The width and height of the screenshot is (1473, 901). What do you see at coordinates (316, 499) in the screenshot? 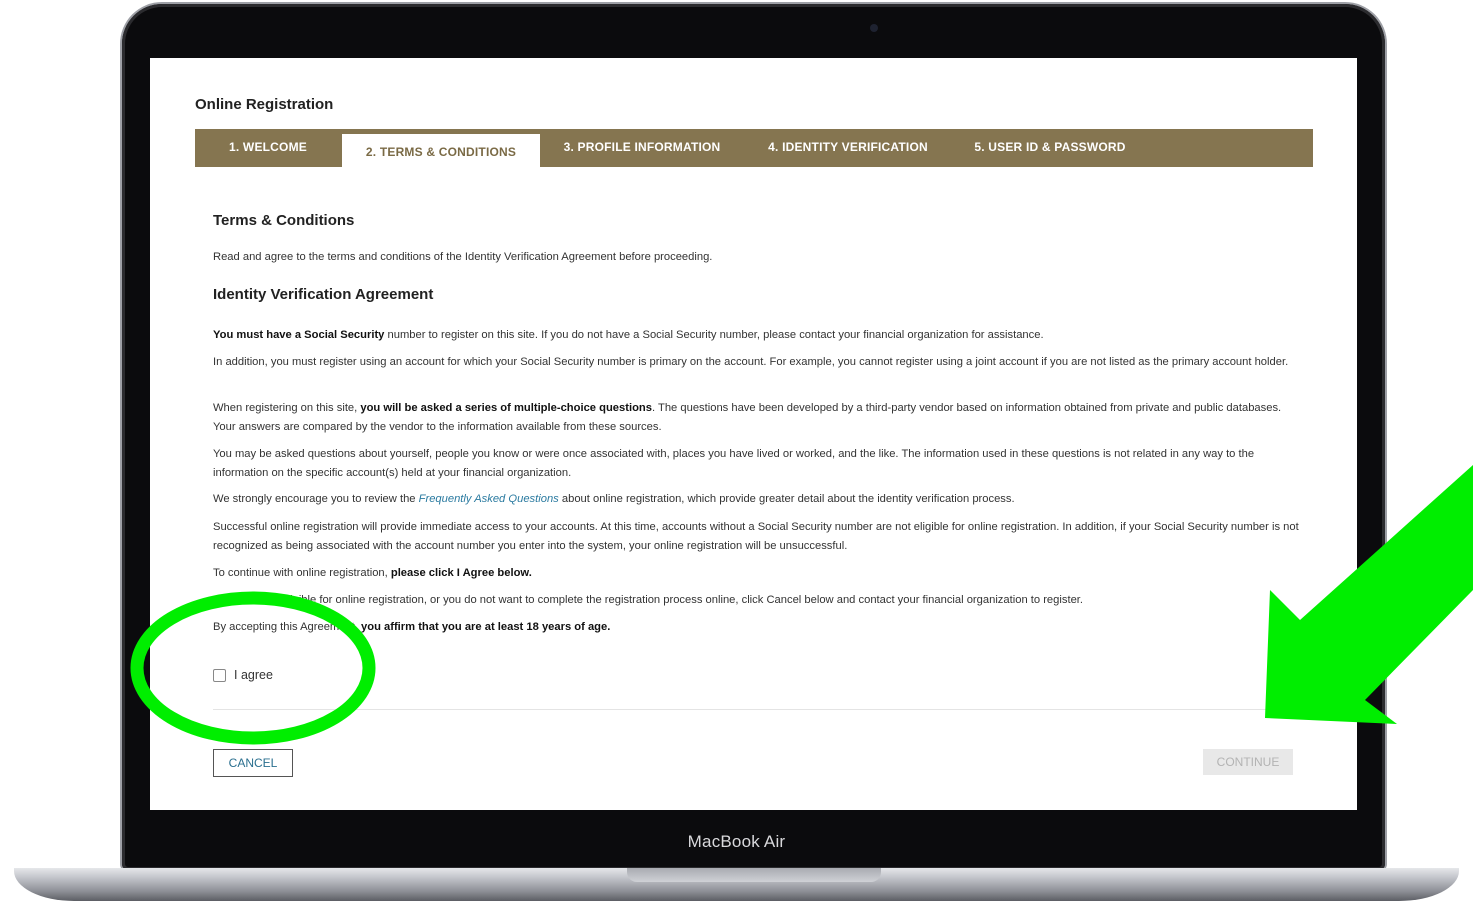
I see `p5-text-a: We strongly encourage you to review the` at bounding box center [316, 499].